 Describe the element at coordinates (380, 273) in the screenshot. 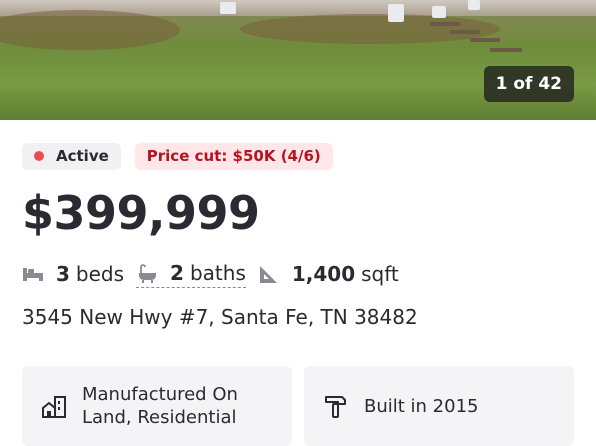

I see `sqft-label: sqft` at that location.